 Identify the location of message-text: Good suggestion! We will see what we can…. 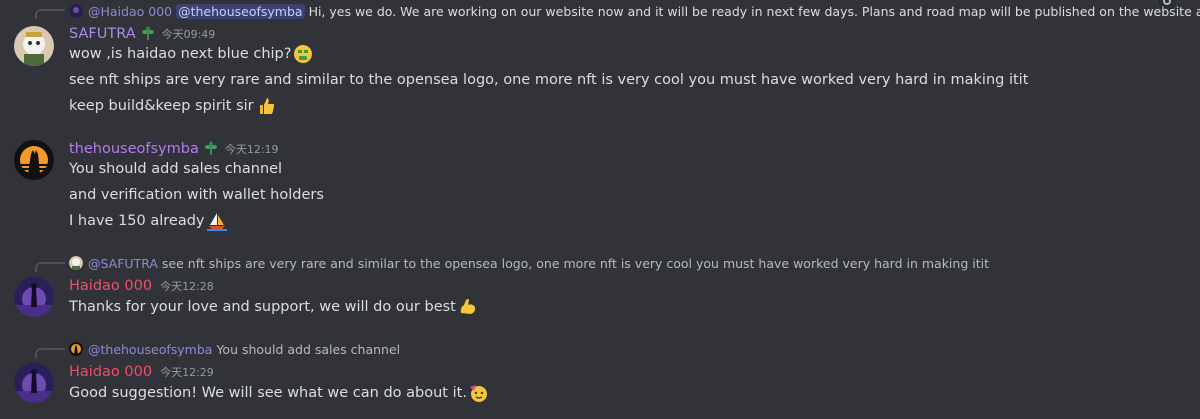
(268, 393).